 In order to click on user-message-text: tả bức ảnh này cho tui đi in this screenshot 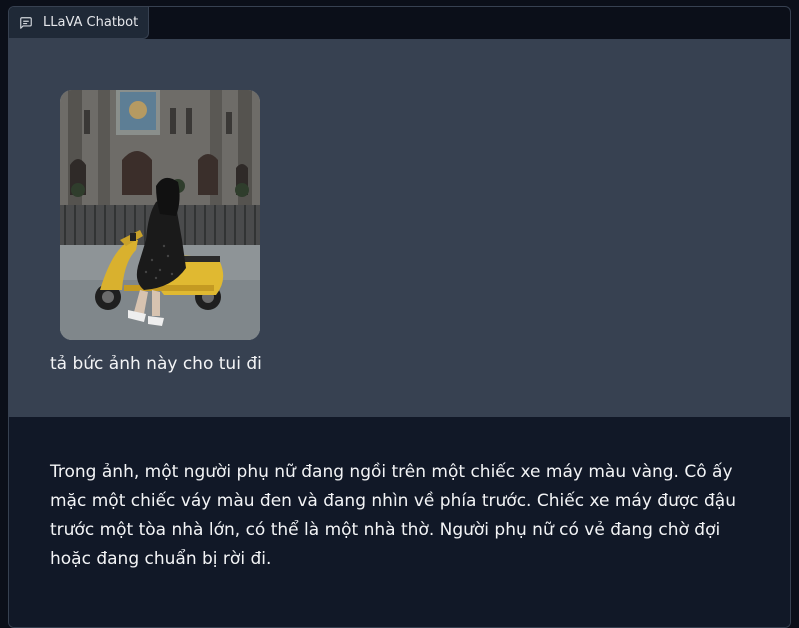, I will do `click(156, 364)`.